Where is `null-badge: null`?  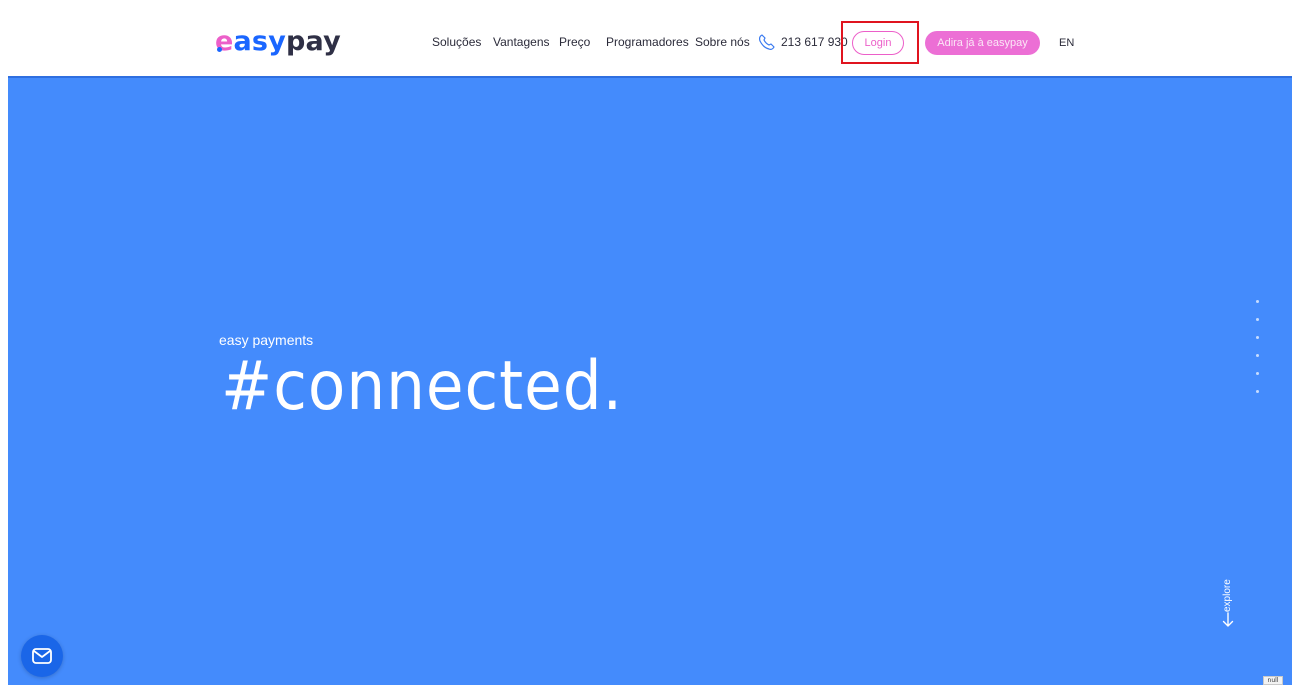 null-badge: null is located at coordinates (1273, 680).